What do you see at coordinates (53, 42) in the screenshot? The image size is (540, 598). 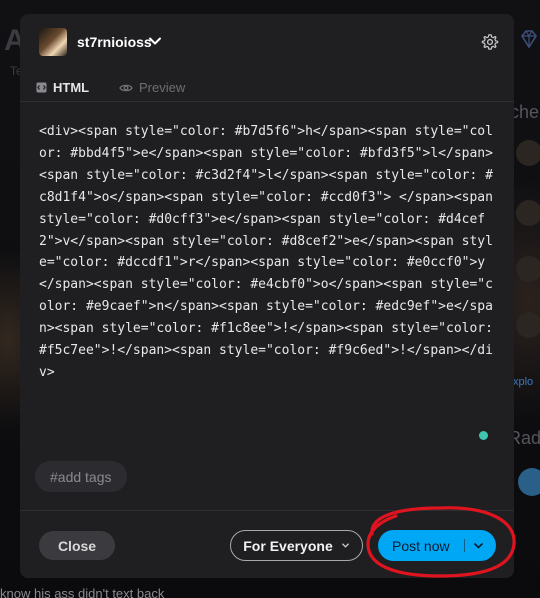 I see `profile-avatar` at bounding box center [53, 42].